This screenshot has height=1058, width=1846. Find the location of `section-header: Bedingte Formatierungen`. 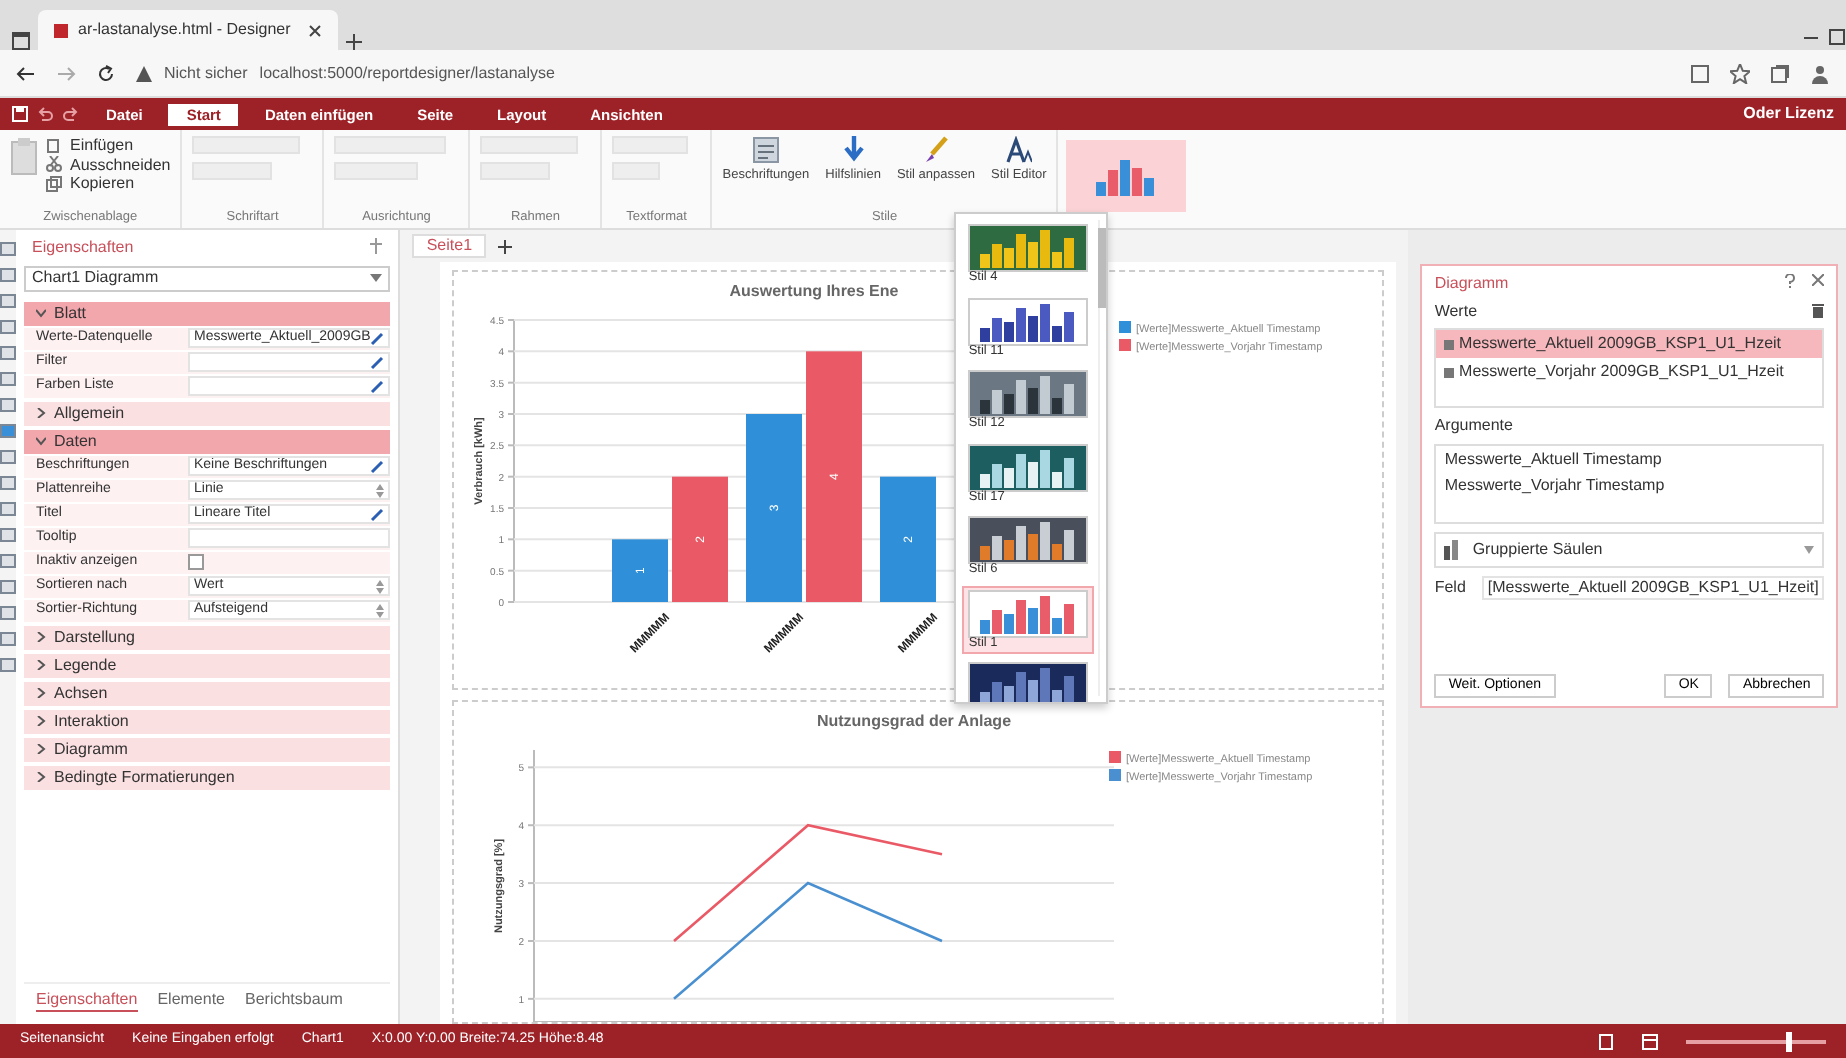

section-header: Bedingte Formatierungen is located at coordinates (207, 777).